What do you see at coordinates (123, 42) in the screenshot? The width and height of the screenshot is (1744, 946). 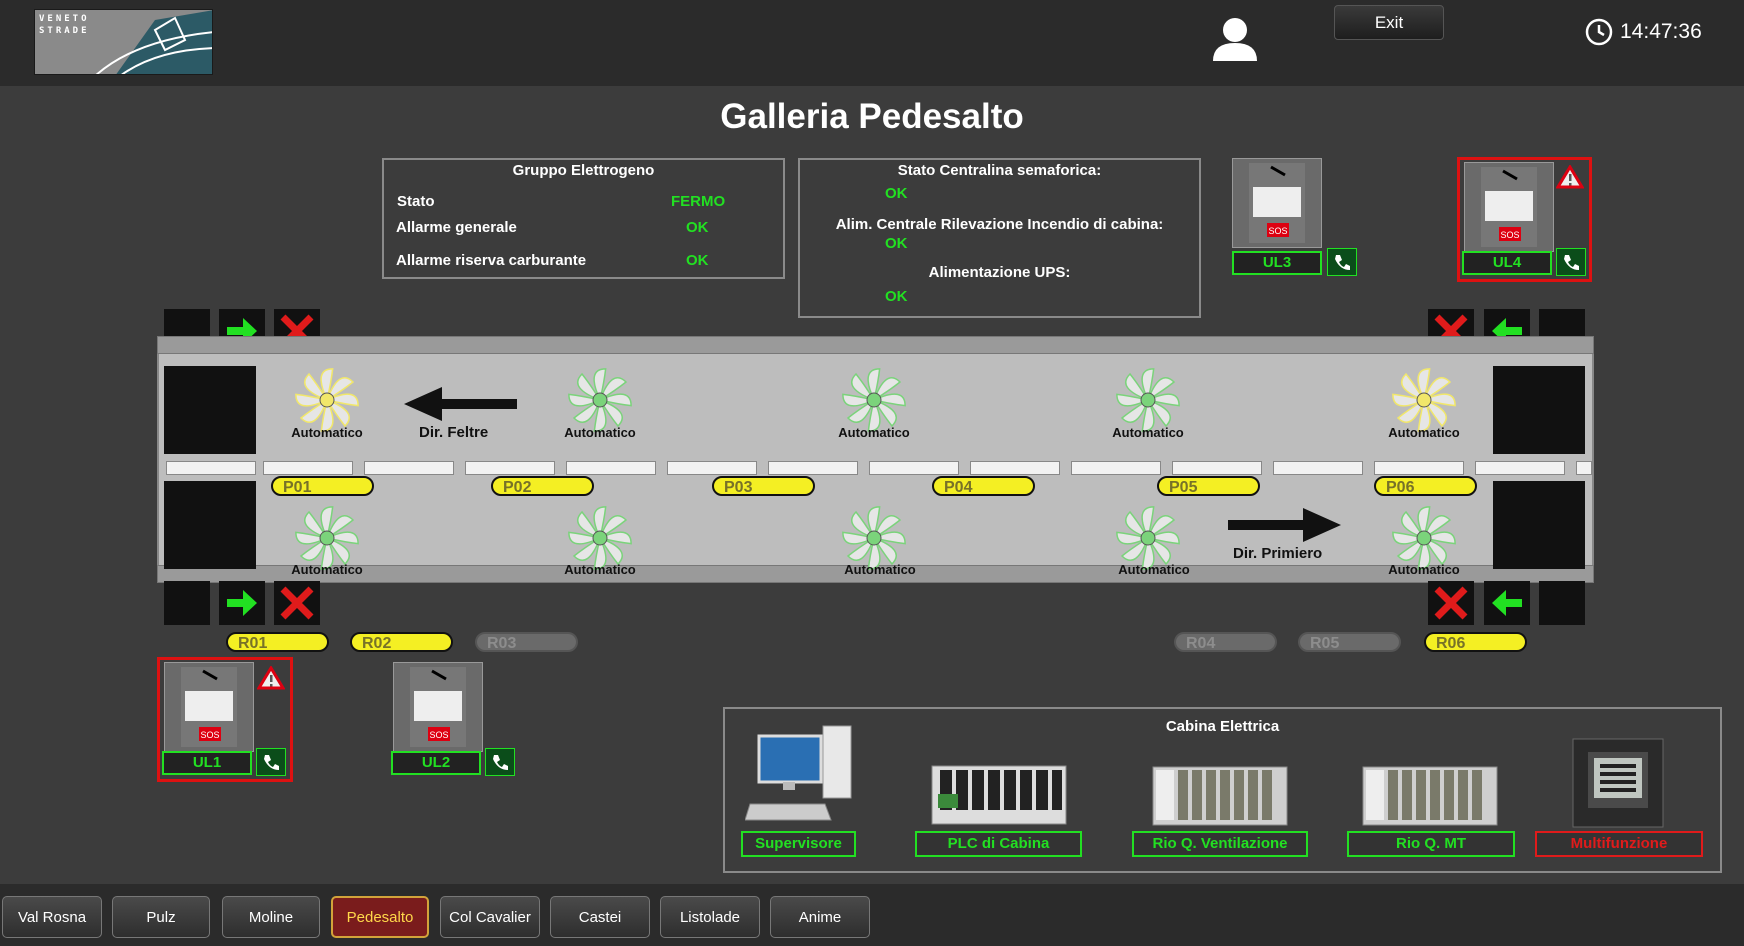 I see `veneto-strade-logo: VENETO STRADE` at bounding box center [123, 42].